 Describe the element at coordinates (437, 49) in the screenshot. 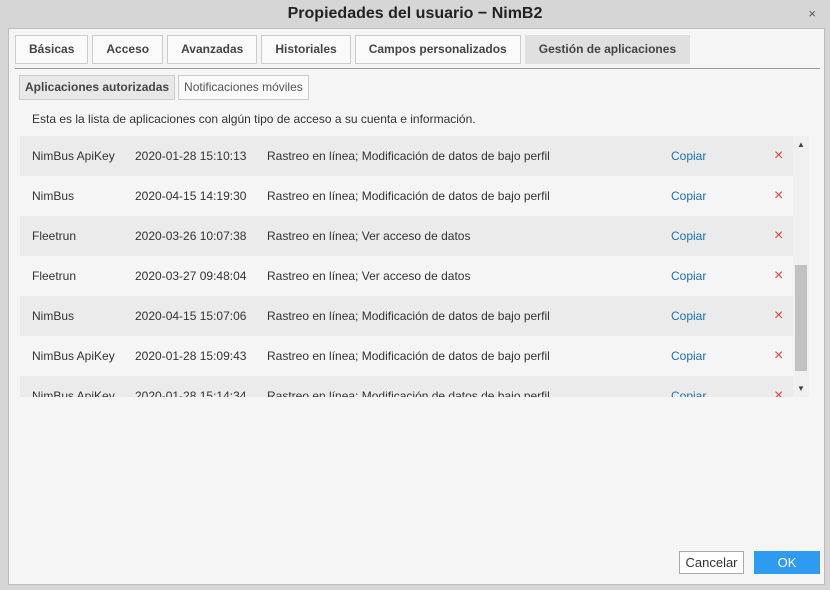

I see `tab-campos-personalizados: Campos personalizados` at that location.